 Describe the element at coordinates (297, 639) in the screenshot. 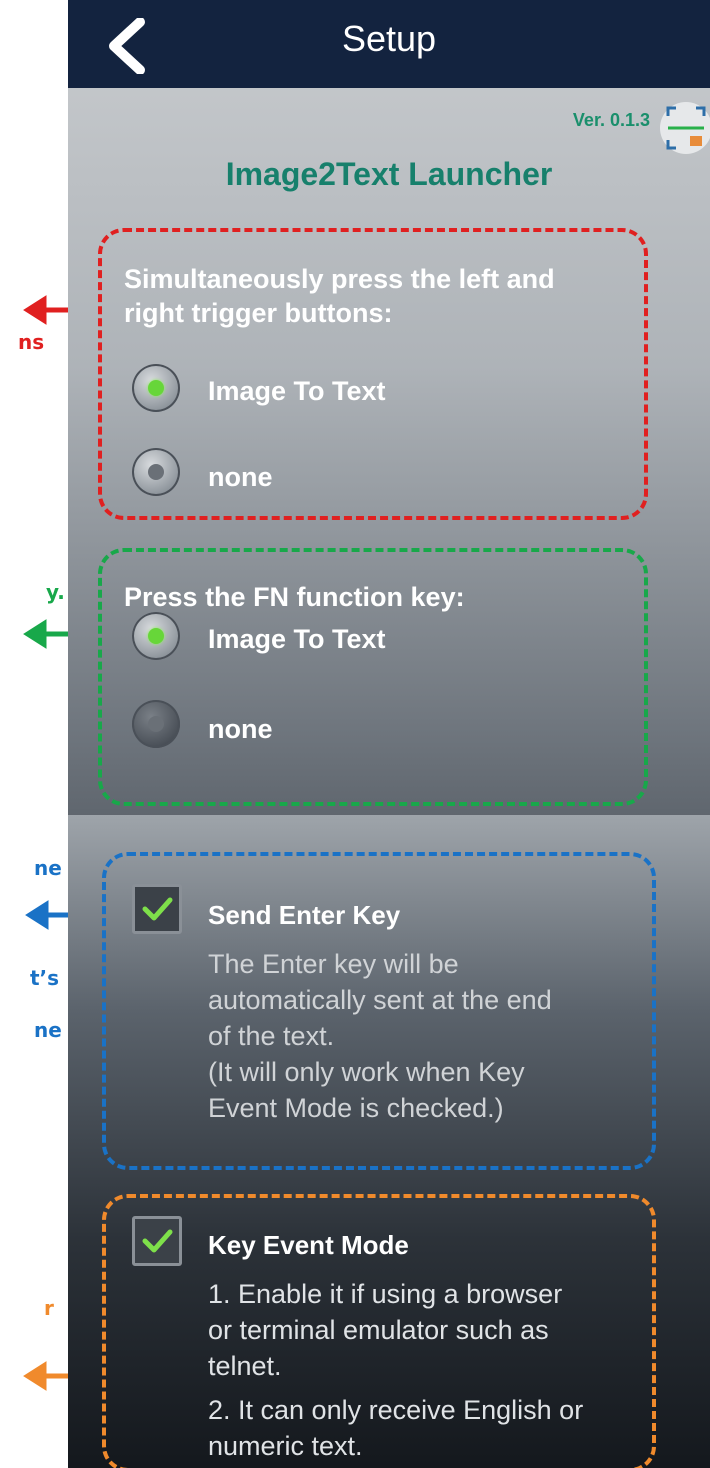

I see `fn-option-image-to-text: Image To Text` at that location.